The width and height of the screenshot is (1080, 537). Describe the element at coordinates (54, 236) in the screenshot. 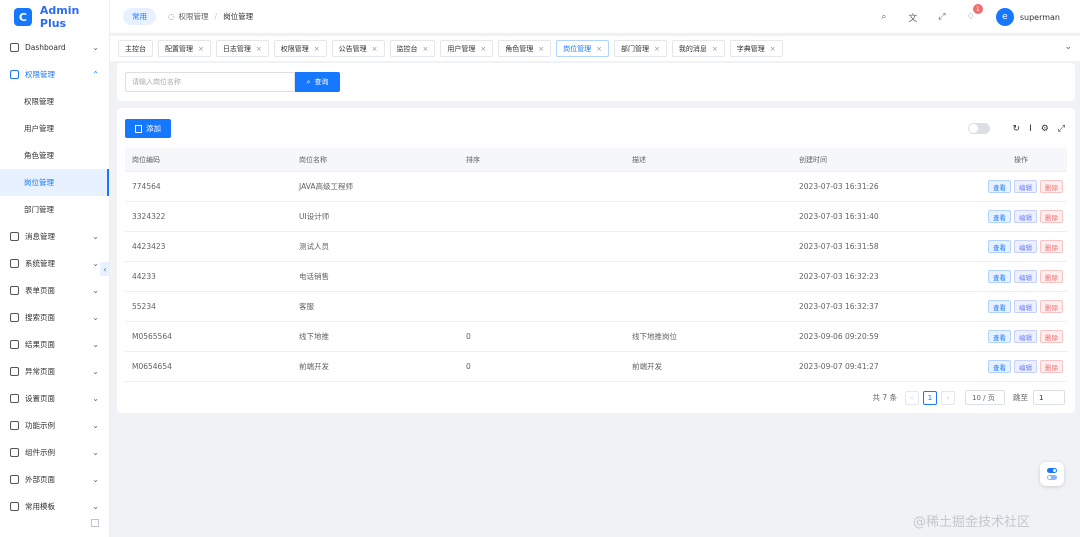

I see `sidebar-item: 消息管理 ⌄` at that location.